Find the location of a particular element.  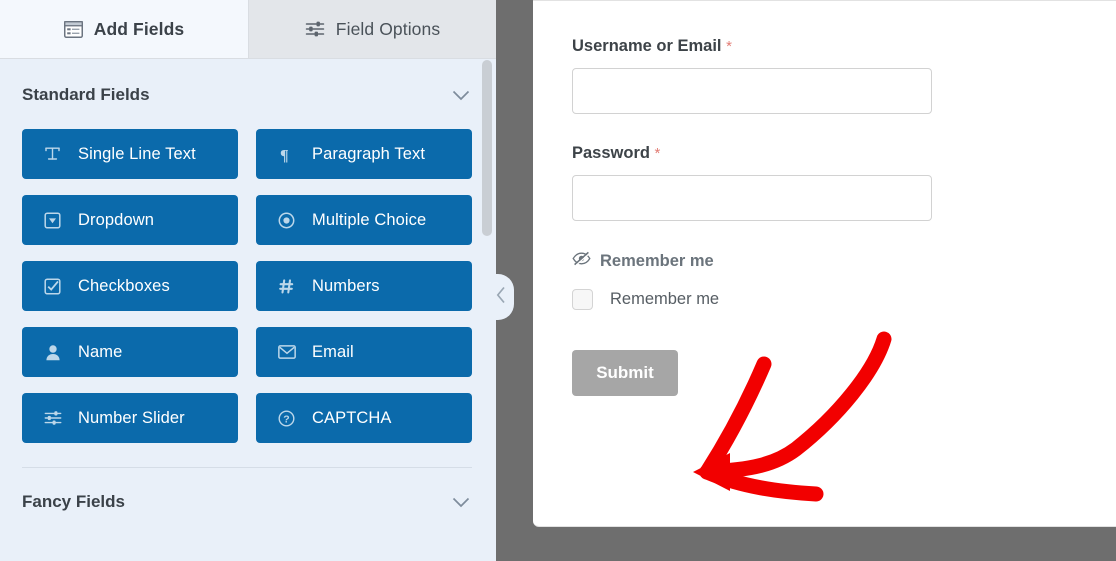

question-circle-icon: ? is located at coordinates (286, 418).